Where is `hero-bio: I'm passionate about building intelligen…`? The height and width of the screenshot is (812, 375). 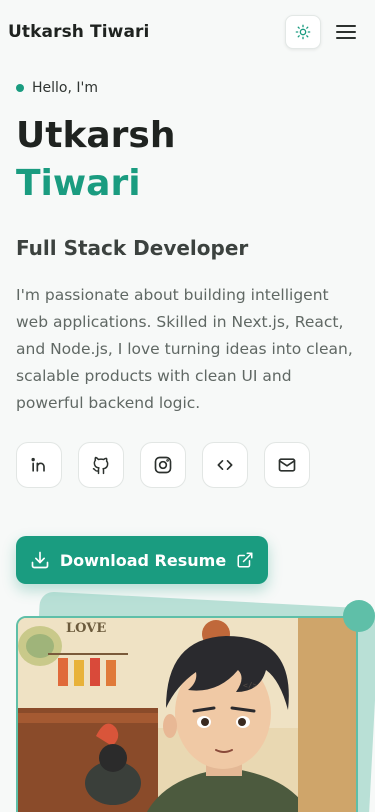 hero-bio: I'm passionate about building intelligen… is located at coordinates (184, 349).